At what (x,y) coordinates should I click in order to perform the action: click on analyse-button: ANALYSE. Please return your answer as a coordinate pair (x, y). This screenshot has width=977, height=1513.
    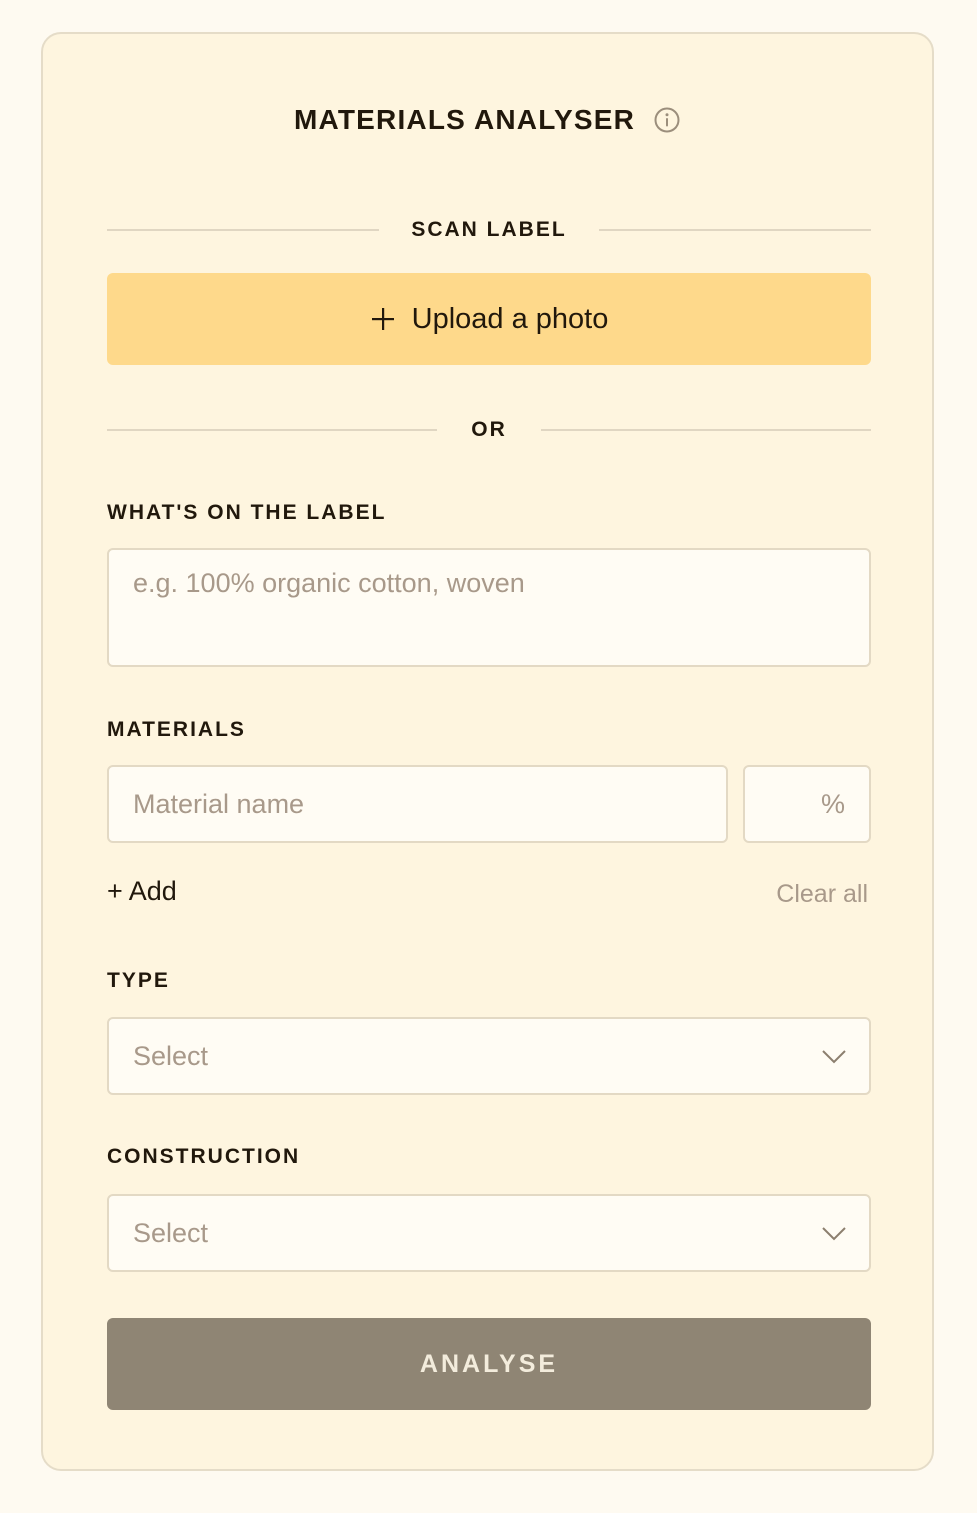
    Looking at the image, I should click on (489, 1364).